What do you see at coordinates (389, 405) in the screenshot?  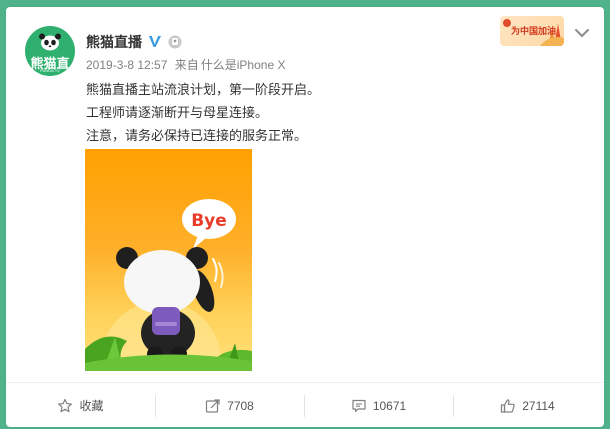 I see `comment-count: 10671` at bounding box center [389, 405].